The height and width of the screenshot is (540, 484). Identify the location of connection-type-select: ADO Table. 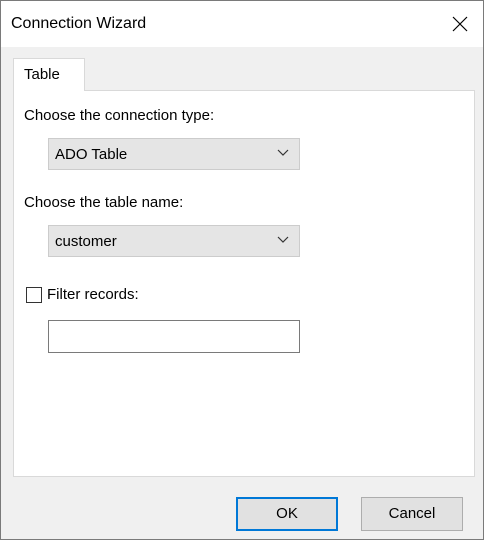
(174, 154).